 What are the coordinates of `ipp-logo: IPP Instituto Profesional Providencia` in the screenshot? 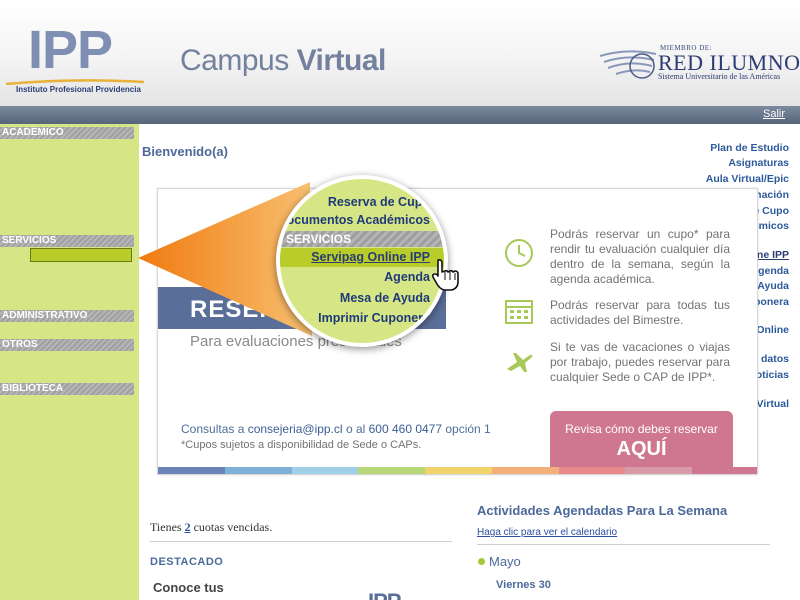 It's located at (75, 60).